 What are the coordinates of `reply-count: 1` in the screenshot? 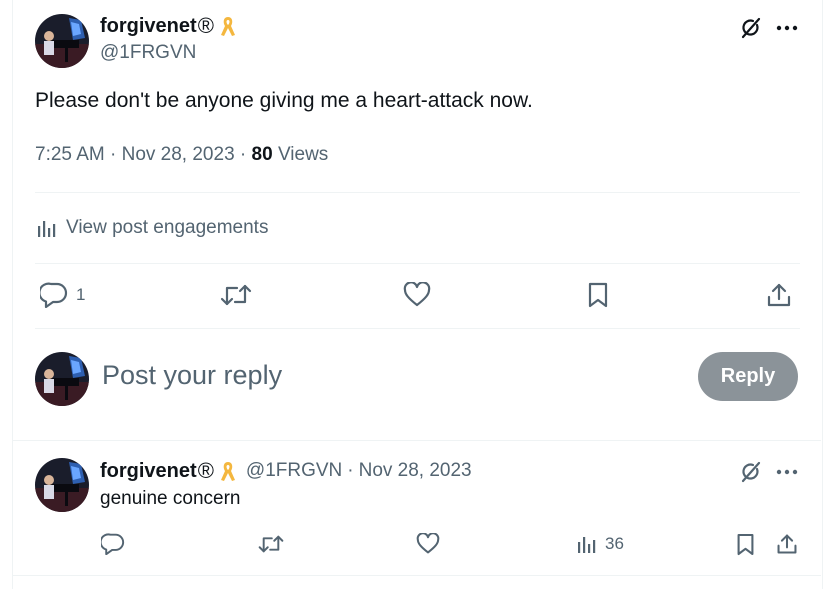 It's located at (81, 294).